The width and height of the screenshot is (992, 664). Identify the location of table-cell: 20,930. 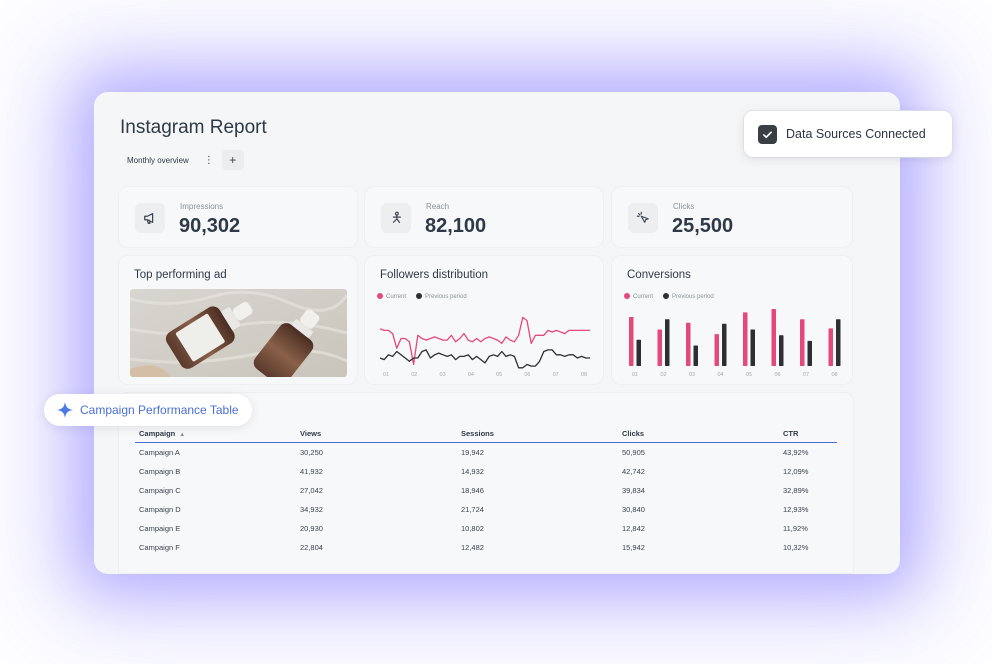
(311, 528).